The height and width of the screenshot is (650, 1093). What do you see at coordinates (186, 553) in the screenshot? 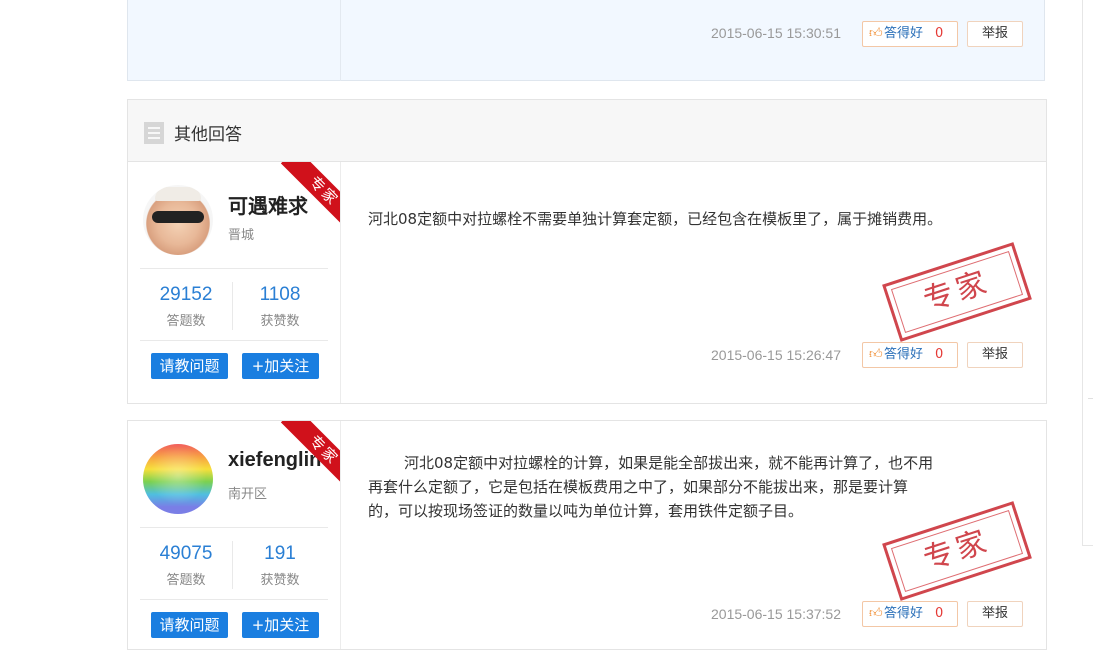
I see `answer-count: 49075` at bounding box center [186, 553].